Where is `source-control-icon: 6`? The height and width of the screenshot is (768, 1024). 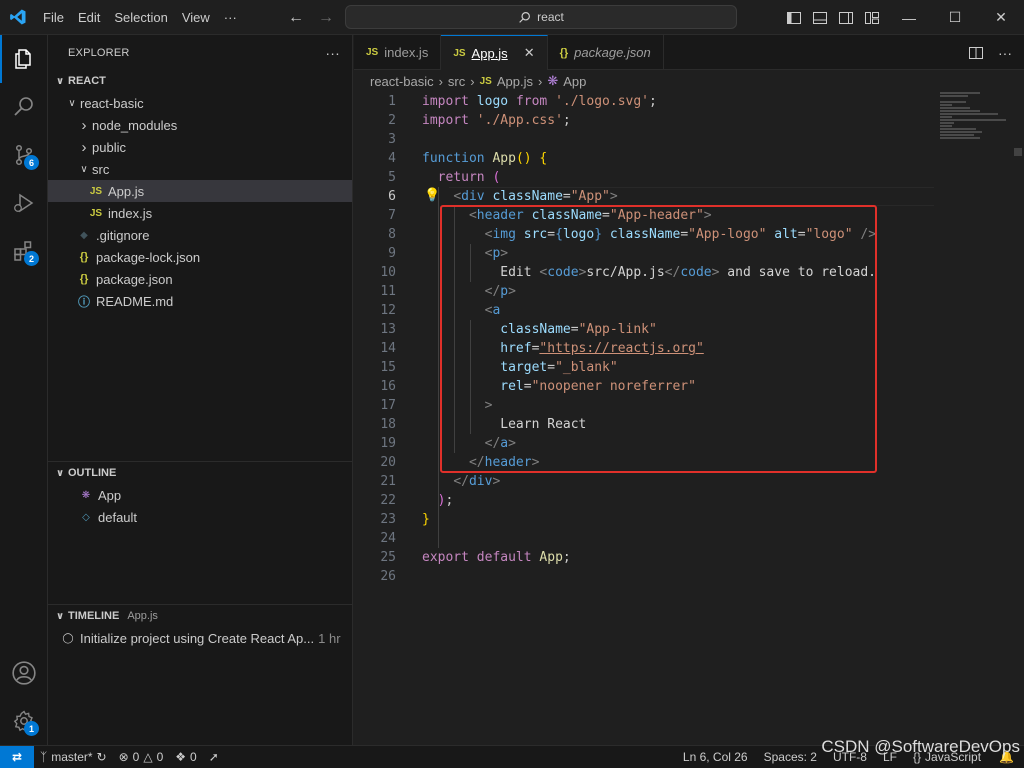 source-control-icon: 6 is located at coordinates (24, 155).